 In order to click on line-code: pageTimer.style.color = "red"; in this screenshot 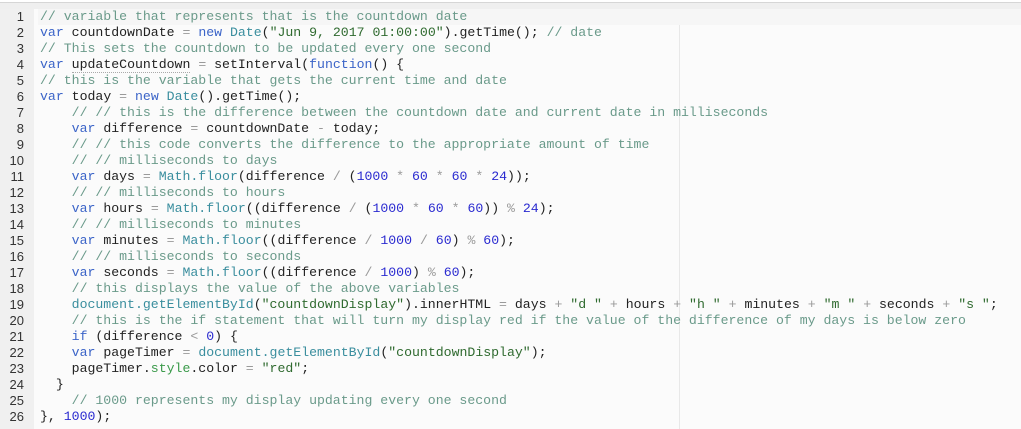, I will do `click(529, 369)`.